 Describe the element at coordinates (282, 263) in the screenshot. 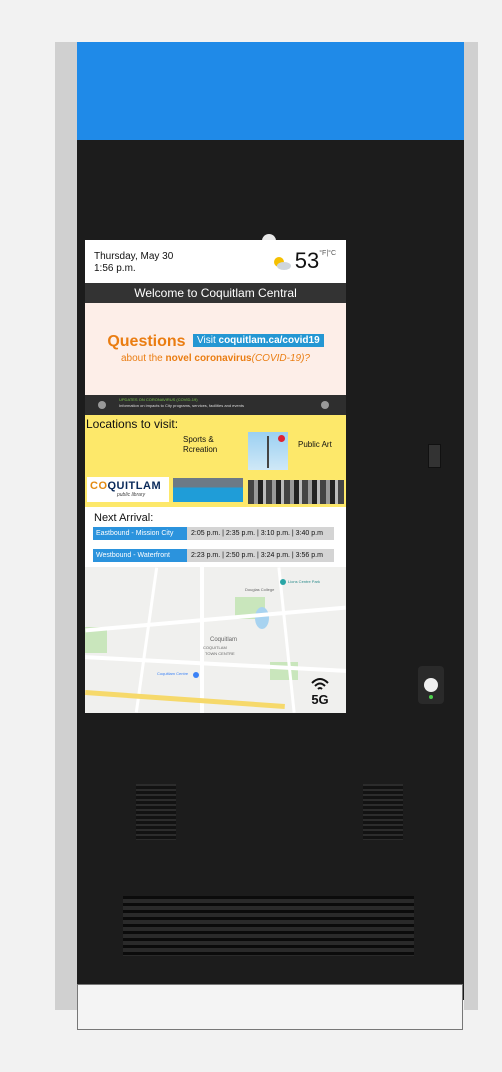

I see `partly-sunny-icon` at that location.